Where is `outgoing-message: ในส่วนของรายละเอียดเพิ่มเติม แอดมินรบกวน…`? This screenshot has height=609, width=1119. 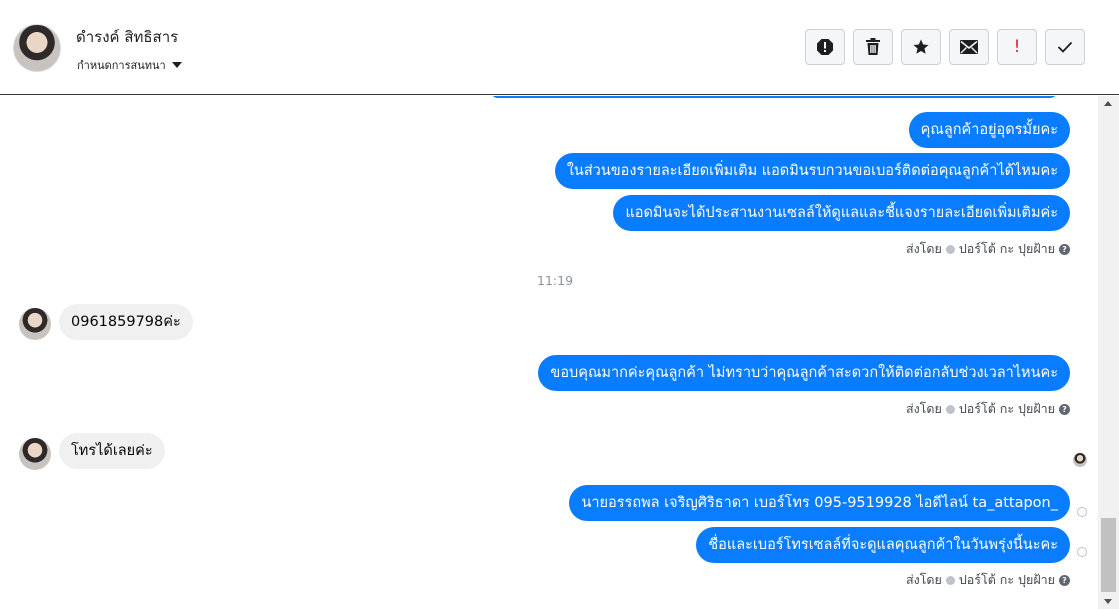
outgoing-message: ในส่วนของรายละเอียดเพิ่มเติม แอดมินรบกวน… is located at coordinates (812, 171).